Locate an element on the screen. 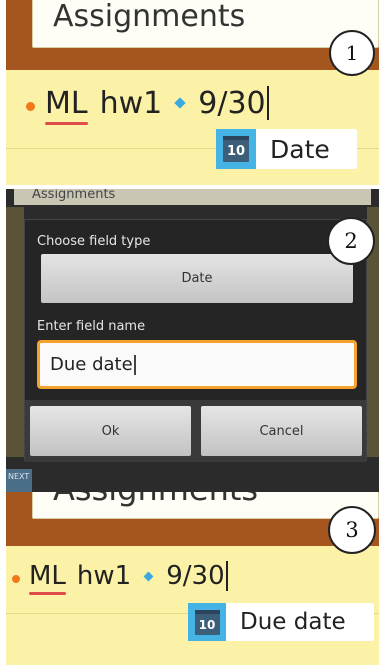  background-notebook-title: Assignments is located at coordinates (192, 197).